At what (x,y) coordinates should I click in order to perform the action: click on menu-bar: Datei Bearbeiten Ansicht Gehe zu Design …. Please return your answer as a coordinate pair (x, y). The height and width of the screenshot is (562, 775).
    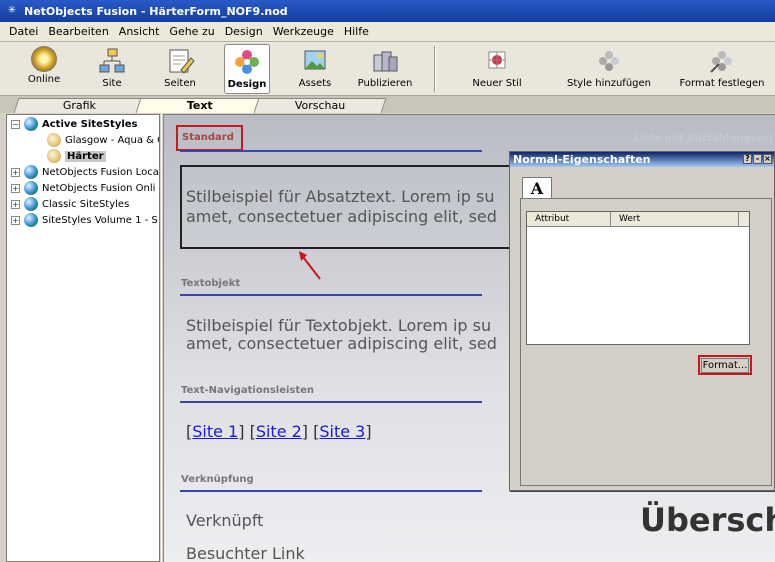
    Looking at the image, I should click on (387, 32).